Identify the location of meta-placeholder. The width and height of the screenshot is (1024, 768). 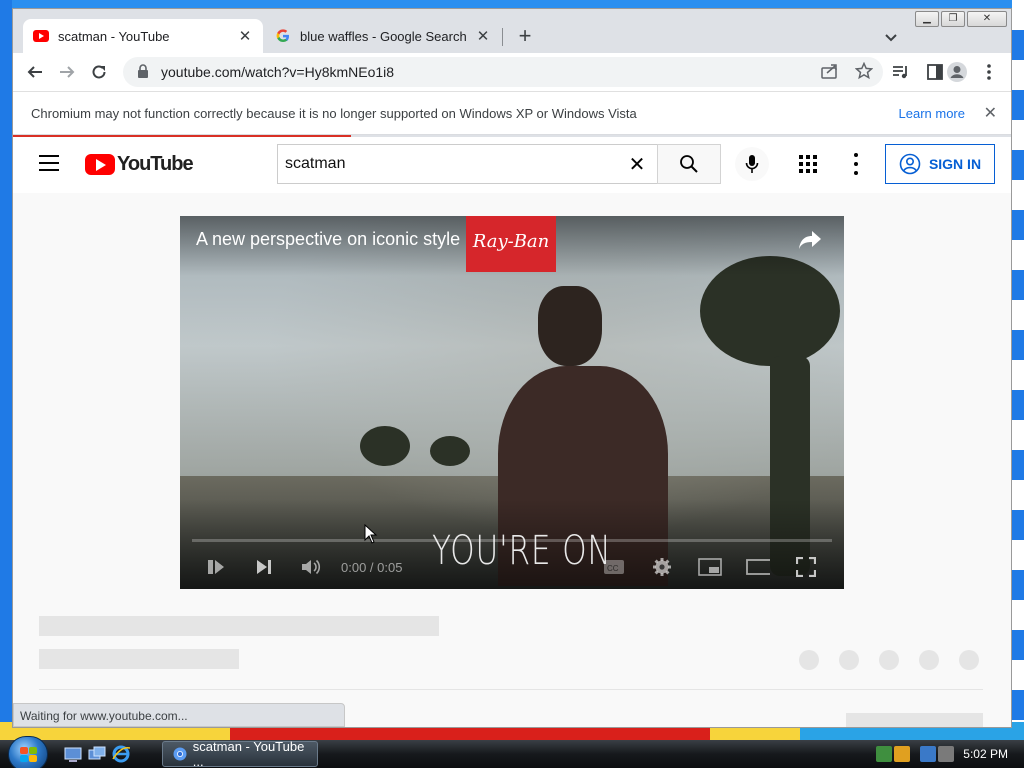
(139, 659).